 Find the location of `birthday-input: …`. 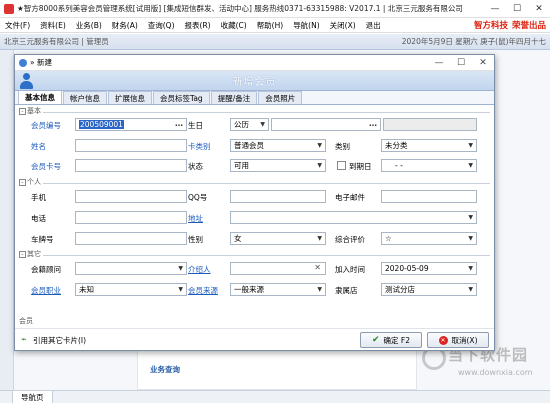

birthday-input: … is located at coordinates (326, 124).